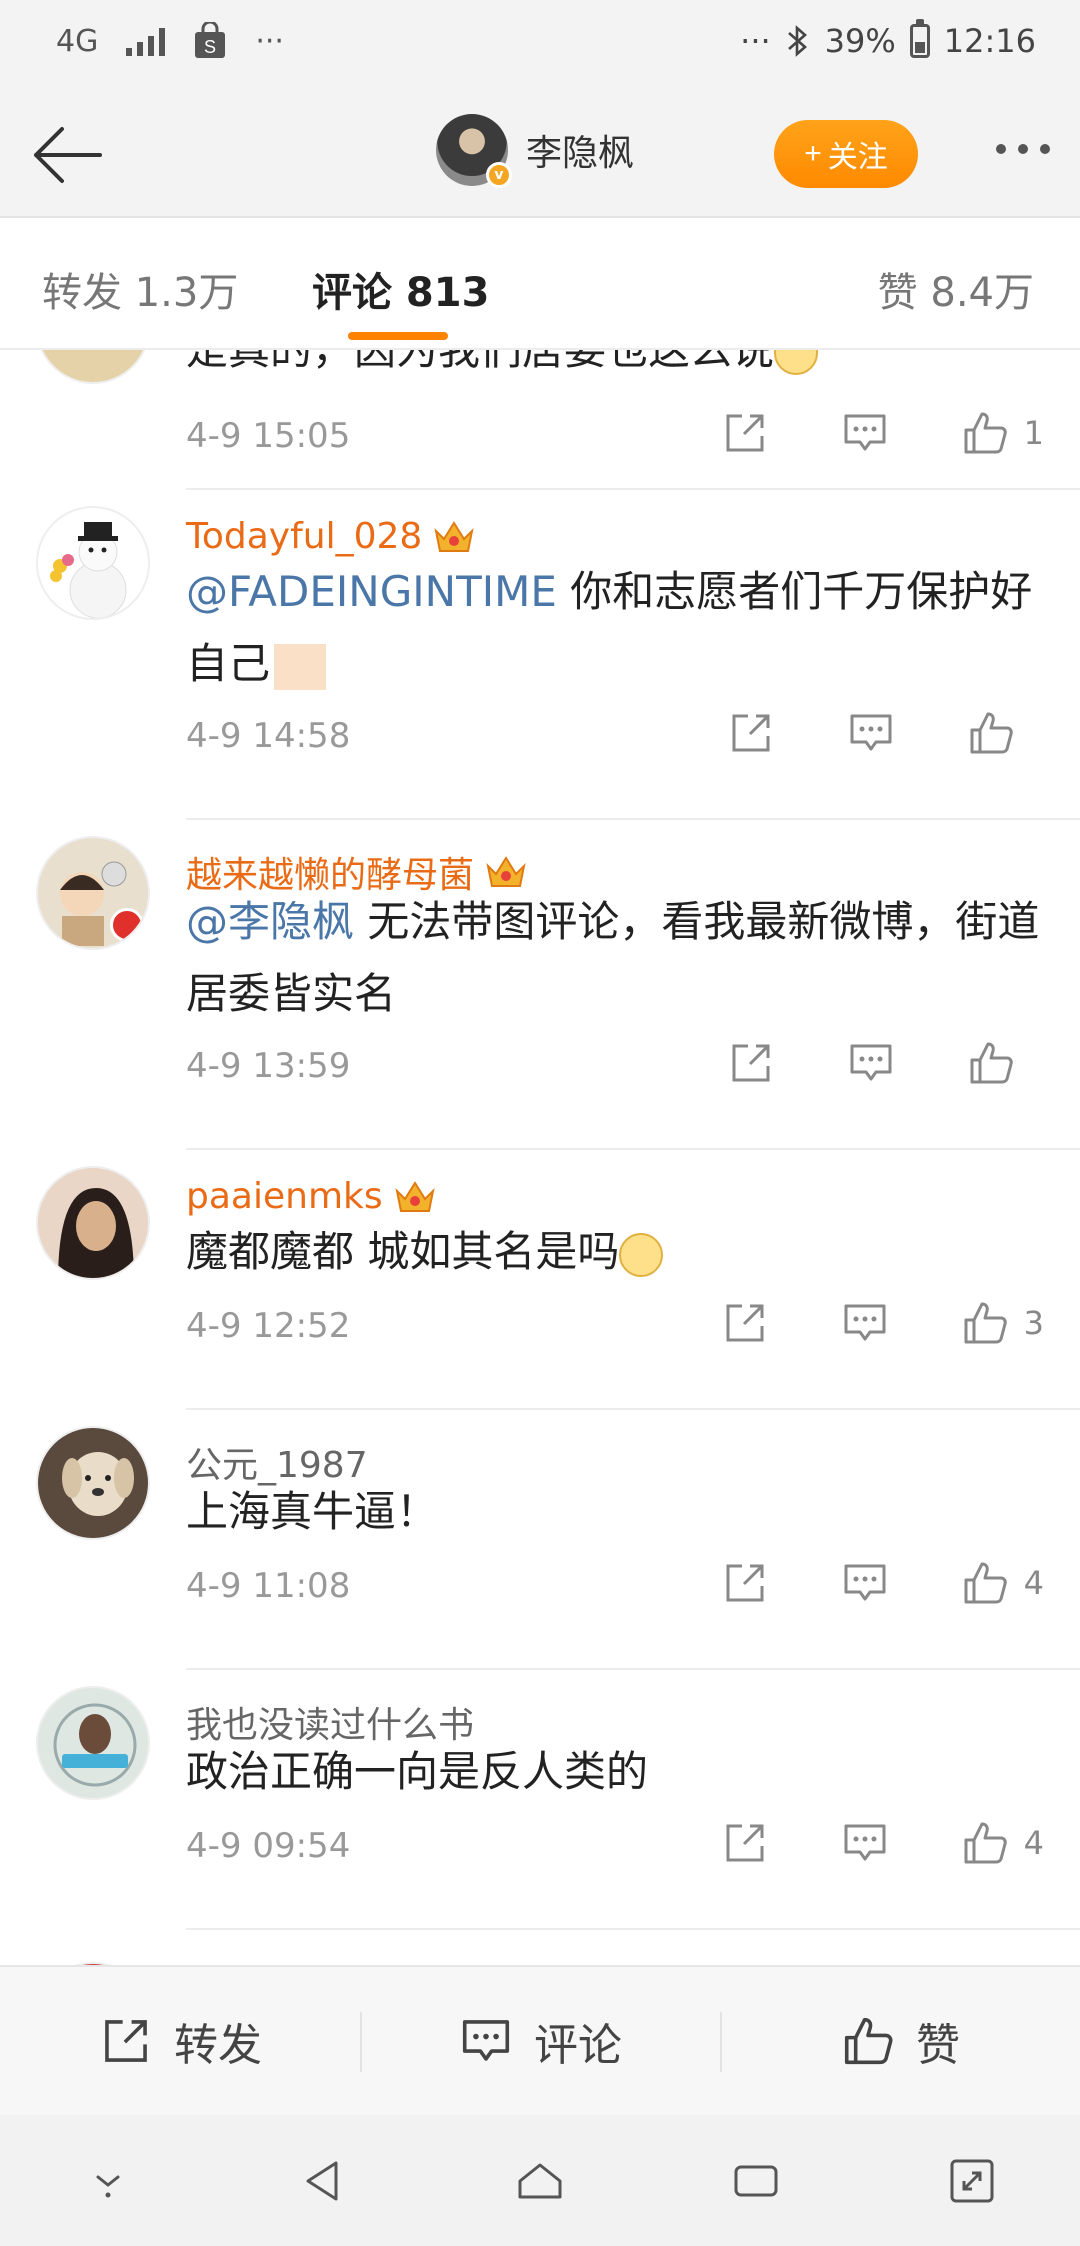 The image size is (1080, 2246). I want to click on tab-reposts: 转发 1.3万, so click(140, 289).